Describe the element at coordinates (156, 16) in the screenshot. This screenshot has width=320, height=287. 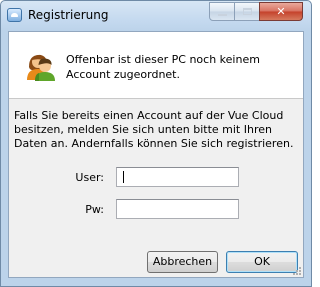
I see `title-bar: Registrierung ✕` at that location.